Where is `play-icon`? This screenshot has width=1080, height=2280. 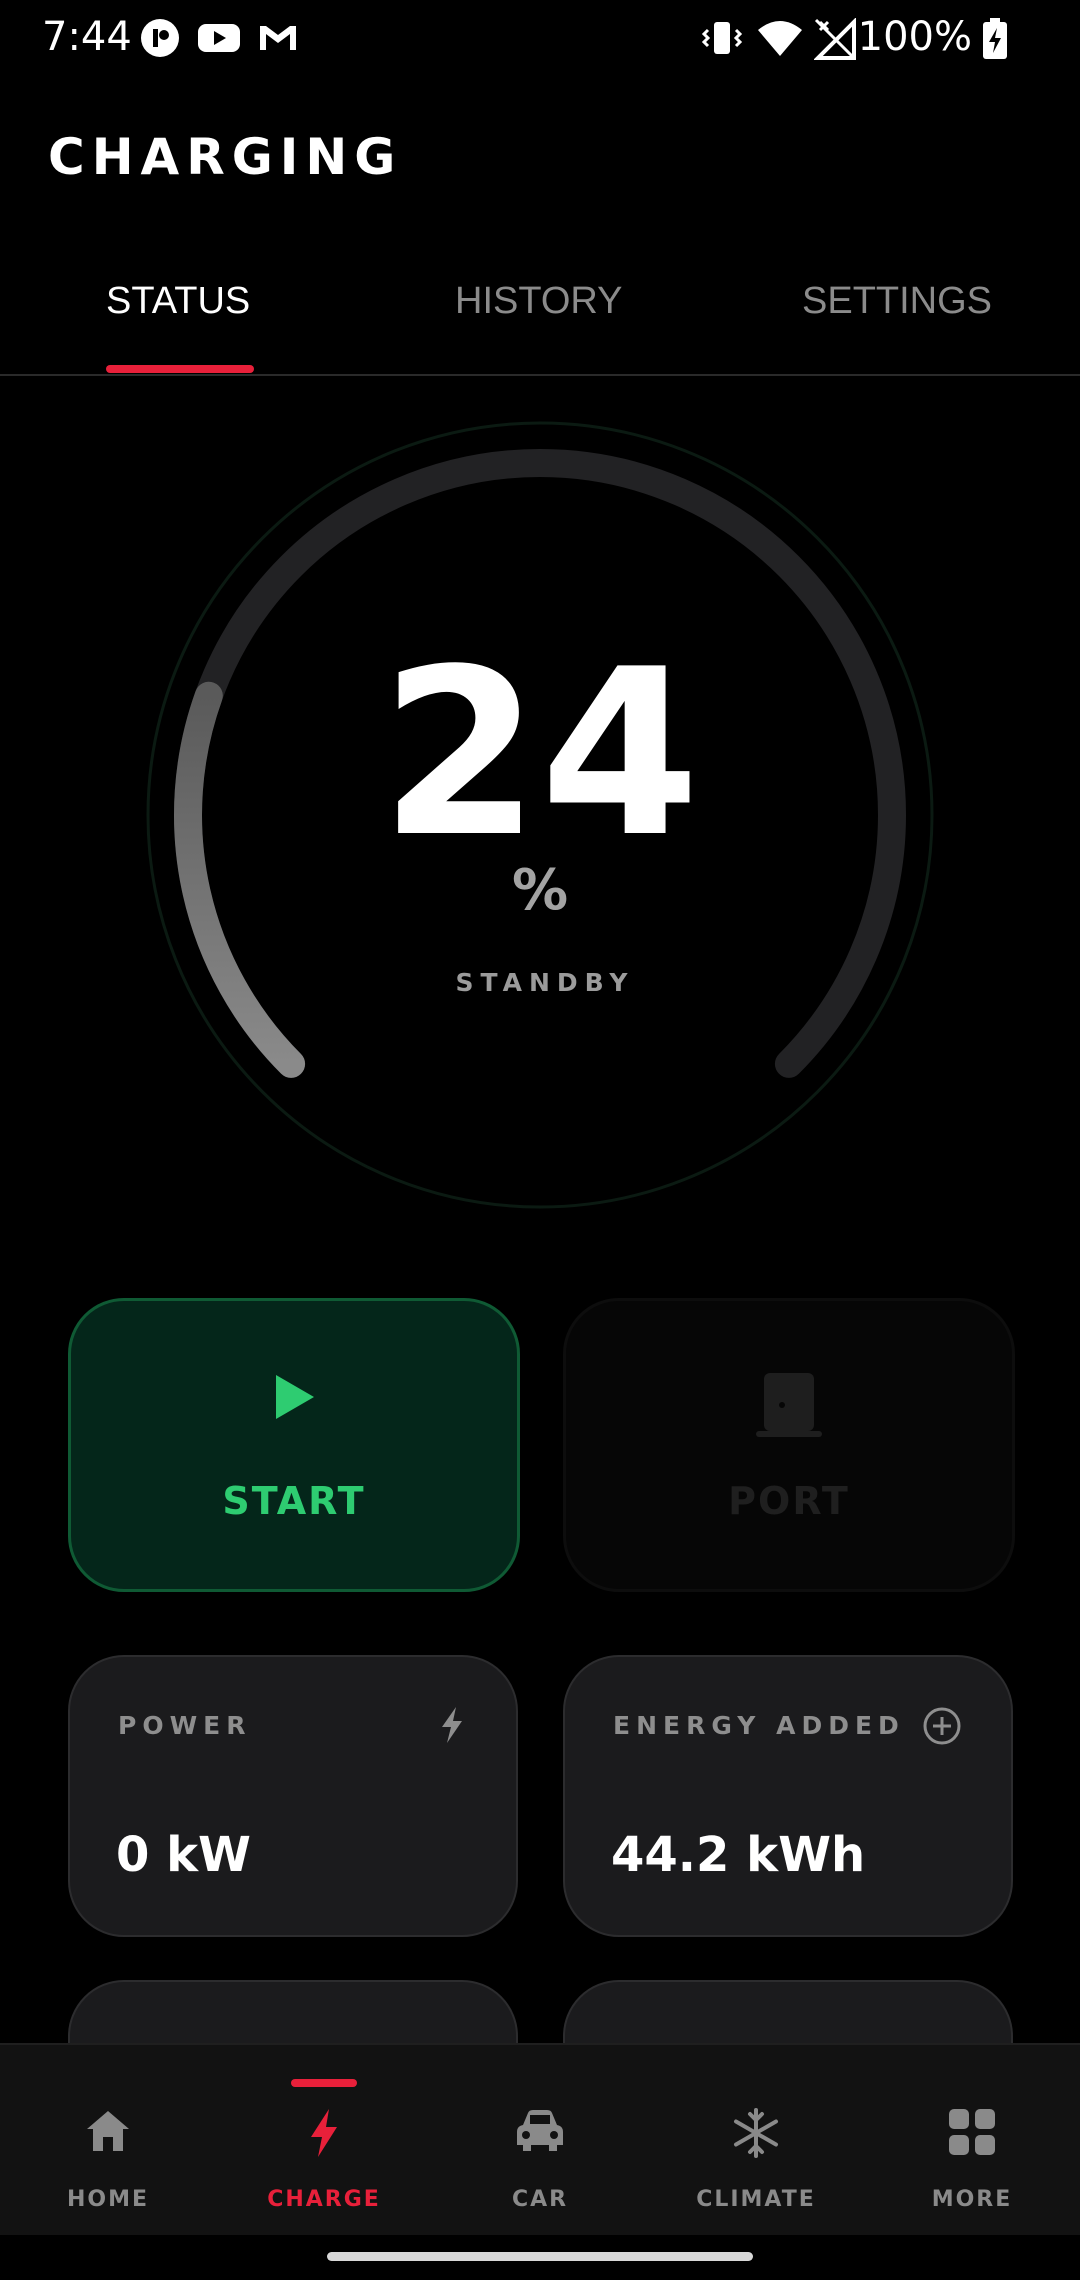 play-icon is located at coordinates (295, 1397).